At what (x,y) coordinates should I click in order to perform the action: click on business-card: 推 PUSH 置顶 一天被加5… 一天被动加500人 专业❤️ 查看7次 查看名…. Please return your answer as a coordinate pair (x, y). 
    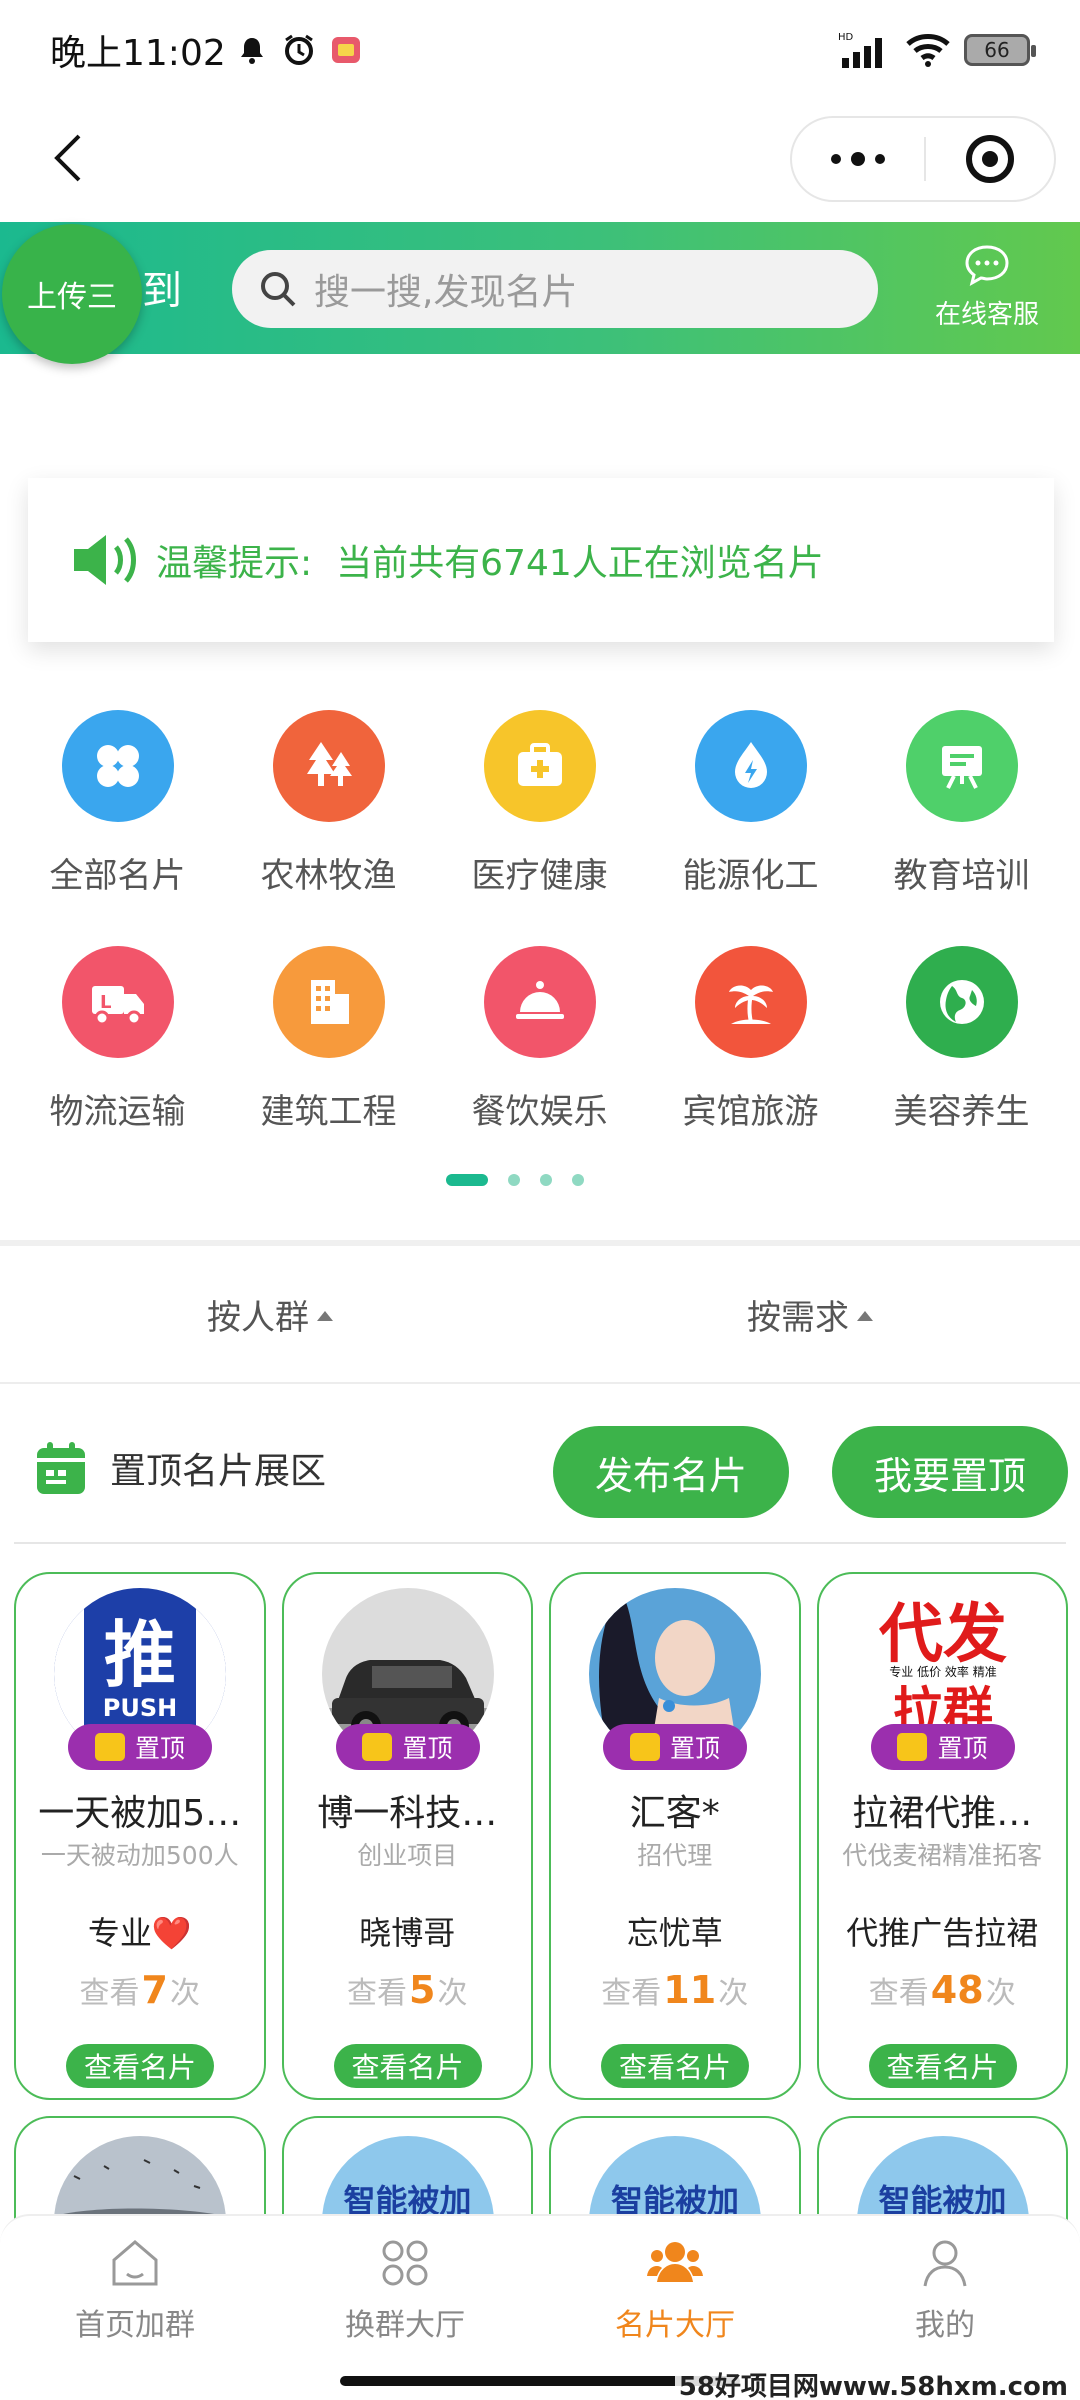
    Looking at the image, I should click on (140, 1836).